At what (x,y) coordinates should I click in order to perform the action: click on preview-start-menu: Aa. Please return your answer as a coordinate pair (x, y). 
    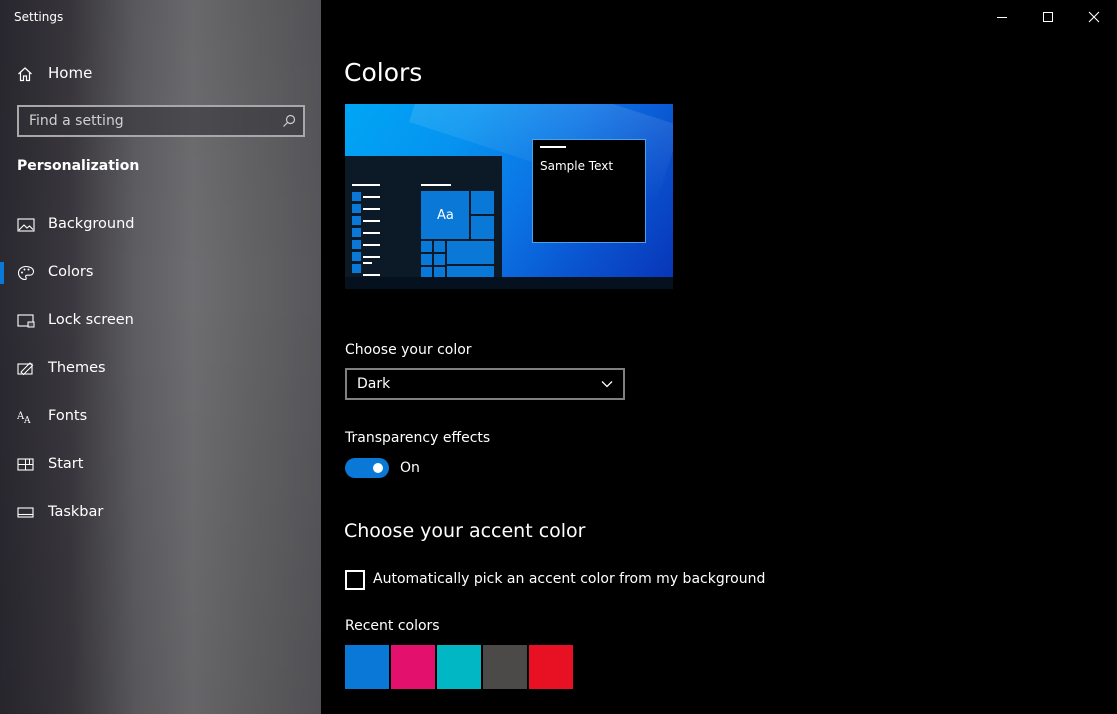
    Looking at the image, I should click on (423, 216).